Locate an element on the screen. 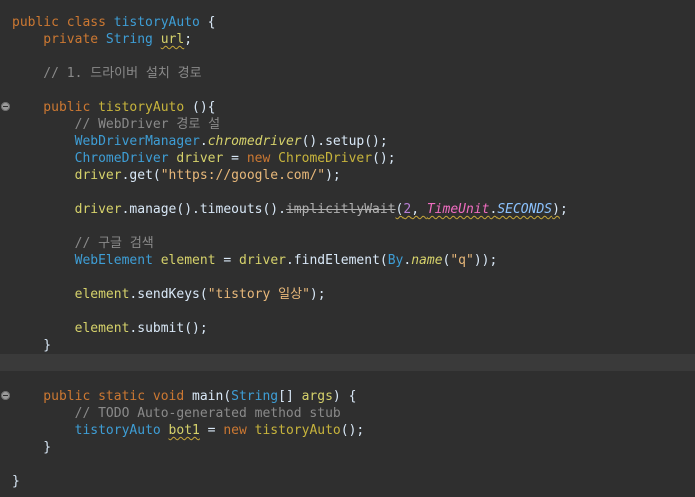 The height and width of the screenshot is (497, 695). code-token: (){ is located at coordinates (200, 107).